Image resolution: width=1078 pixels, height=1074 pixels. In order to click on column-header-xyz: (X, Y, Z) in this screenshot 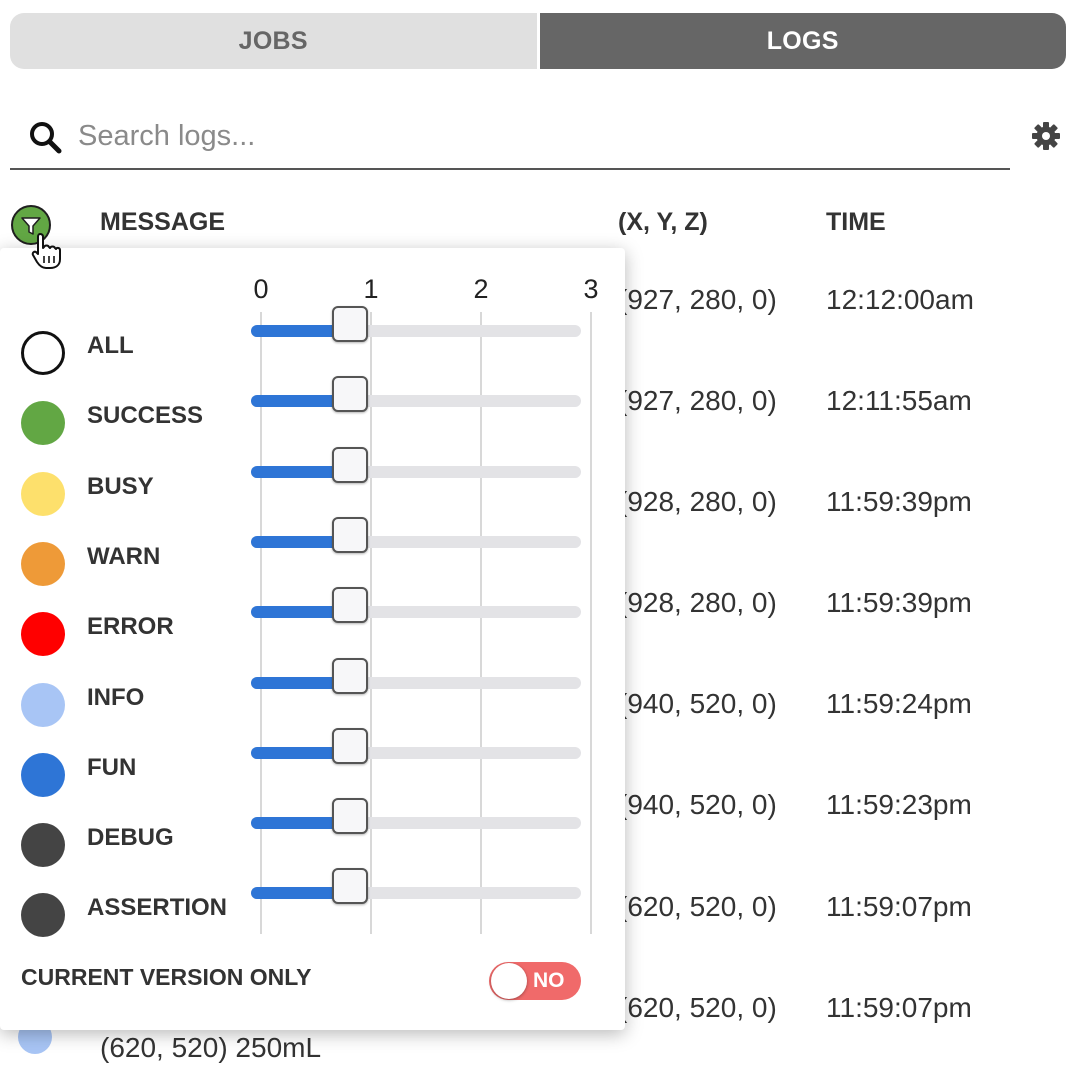, I will do `click(663, 222)`.